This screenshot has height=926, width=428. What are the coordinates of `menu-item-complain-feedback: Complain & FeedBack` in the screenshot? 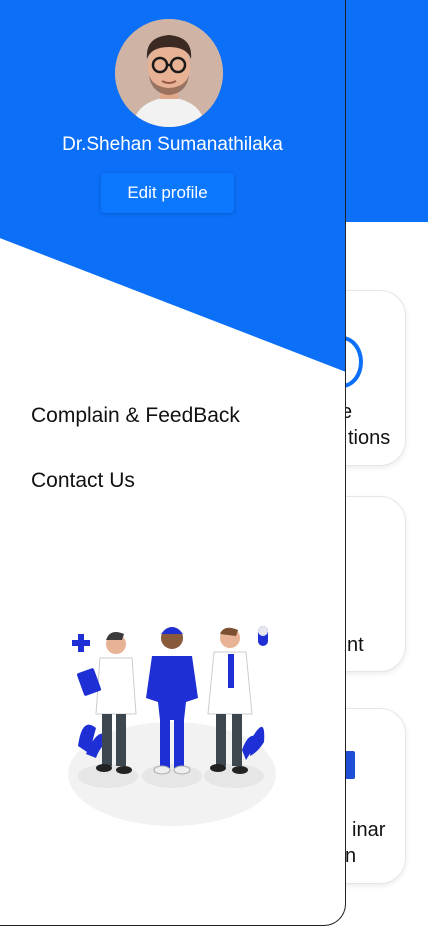 It's located at (135, 416).